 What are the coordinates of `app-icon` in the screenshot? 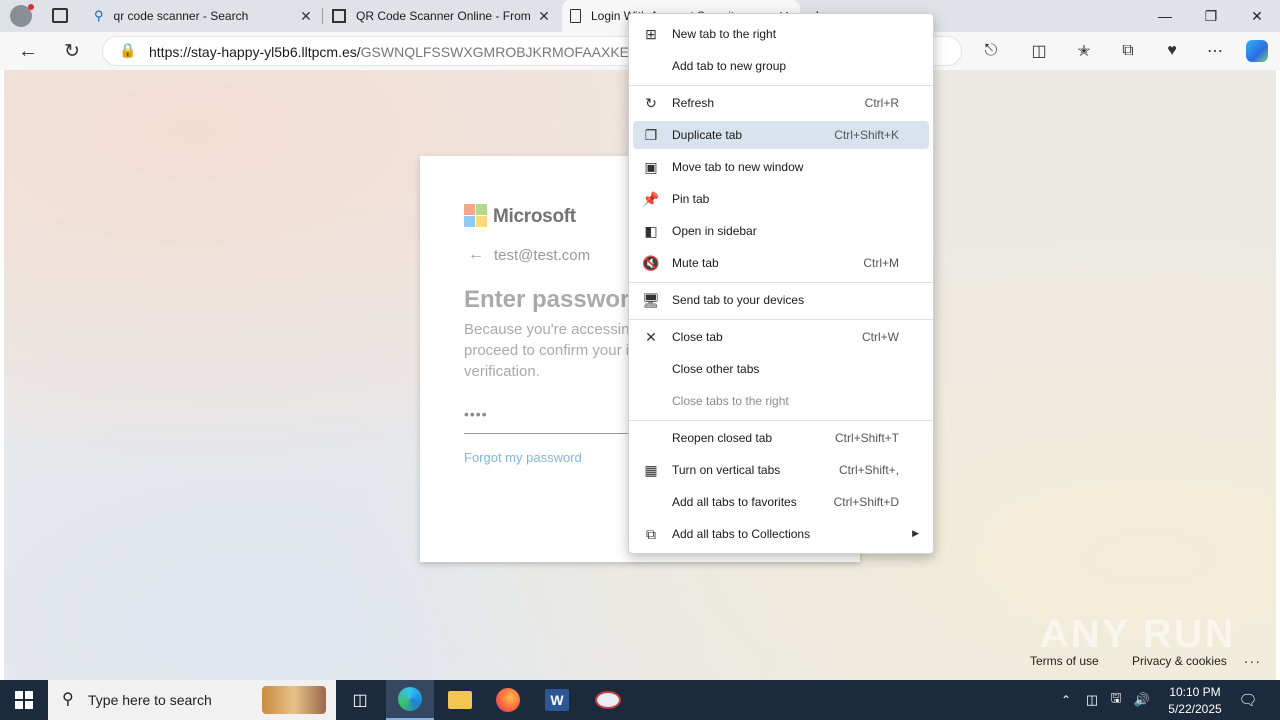 It's located at (608, 700).